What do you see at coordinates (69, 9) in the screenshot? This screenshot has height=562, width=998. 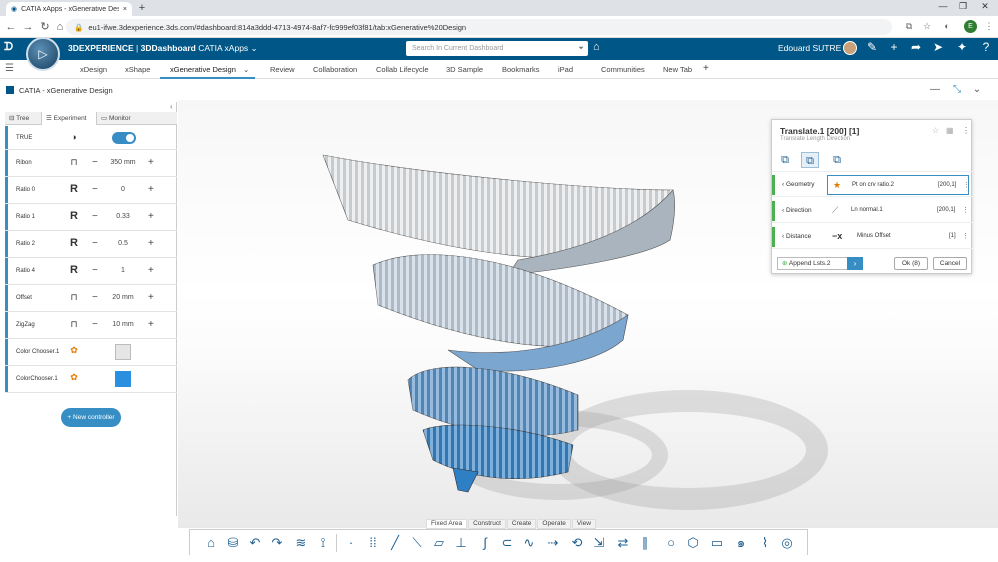 I see `browser-tab: ◉ CATIA xApps - xGenerative Desig ×` at bounding box center [69, 9].